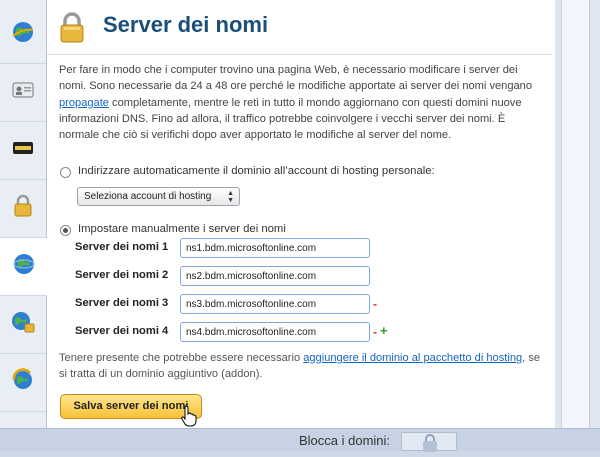 This screenshot has height=457, width=600. Describe the element at coordinates (84, 103) in the screenshot. I see `propagate-link: propagate` at that location.